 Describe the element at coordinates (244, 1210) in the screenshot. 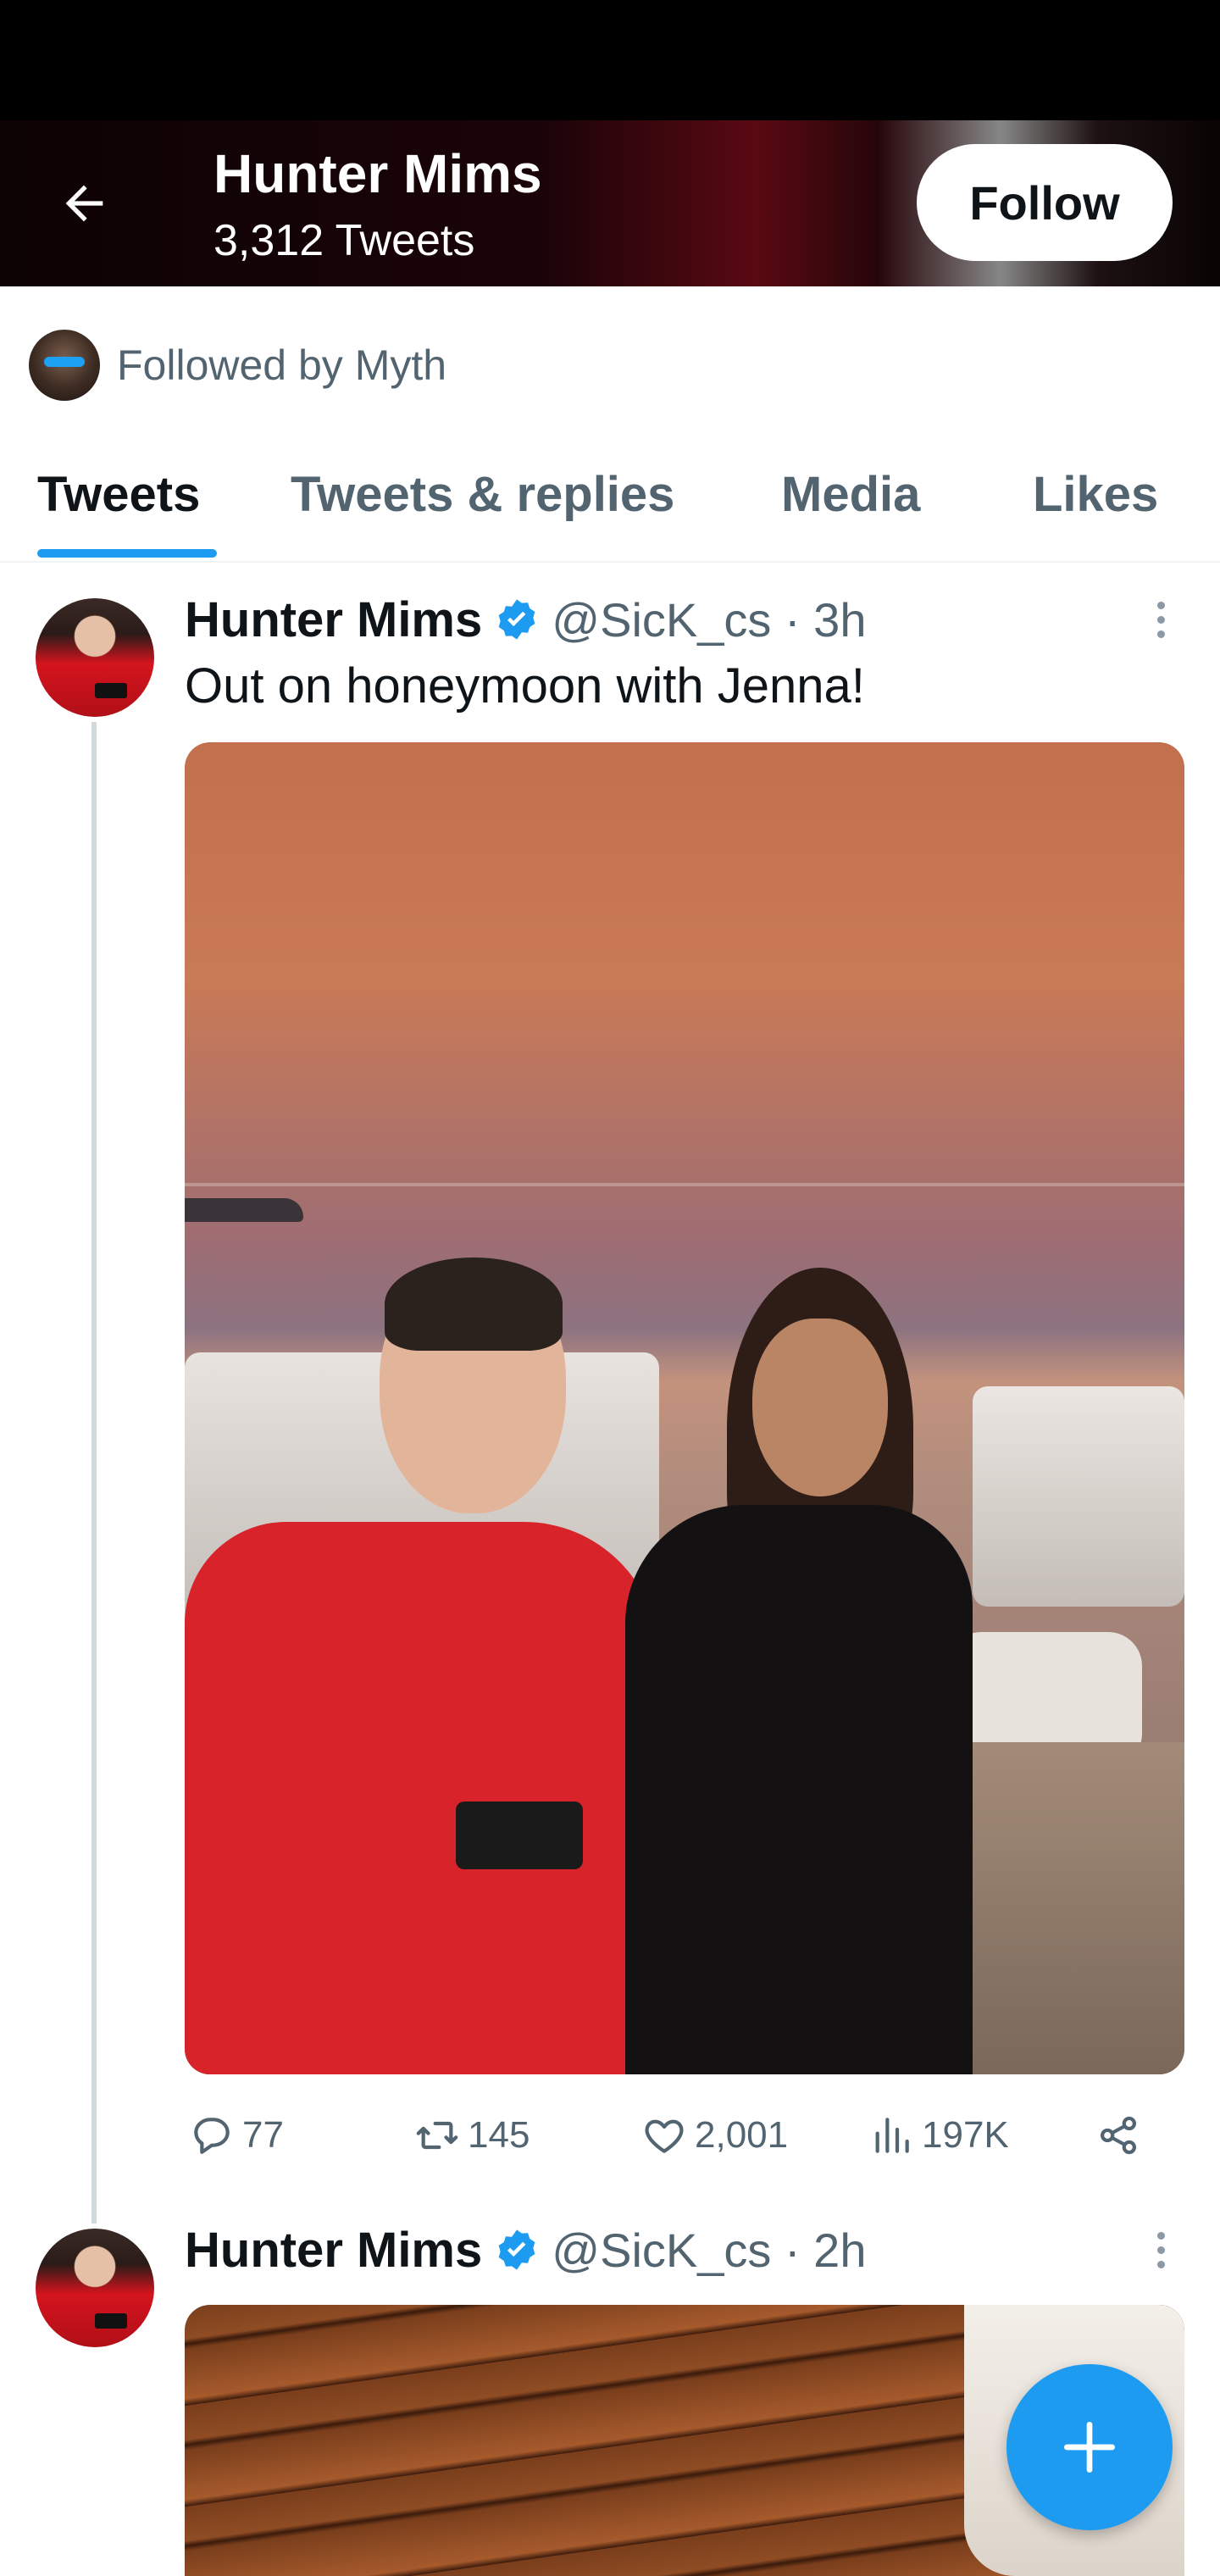

I see `image-islet` at that location.